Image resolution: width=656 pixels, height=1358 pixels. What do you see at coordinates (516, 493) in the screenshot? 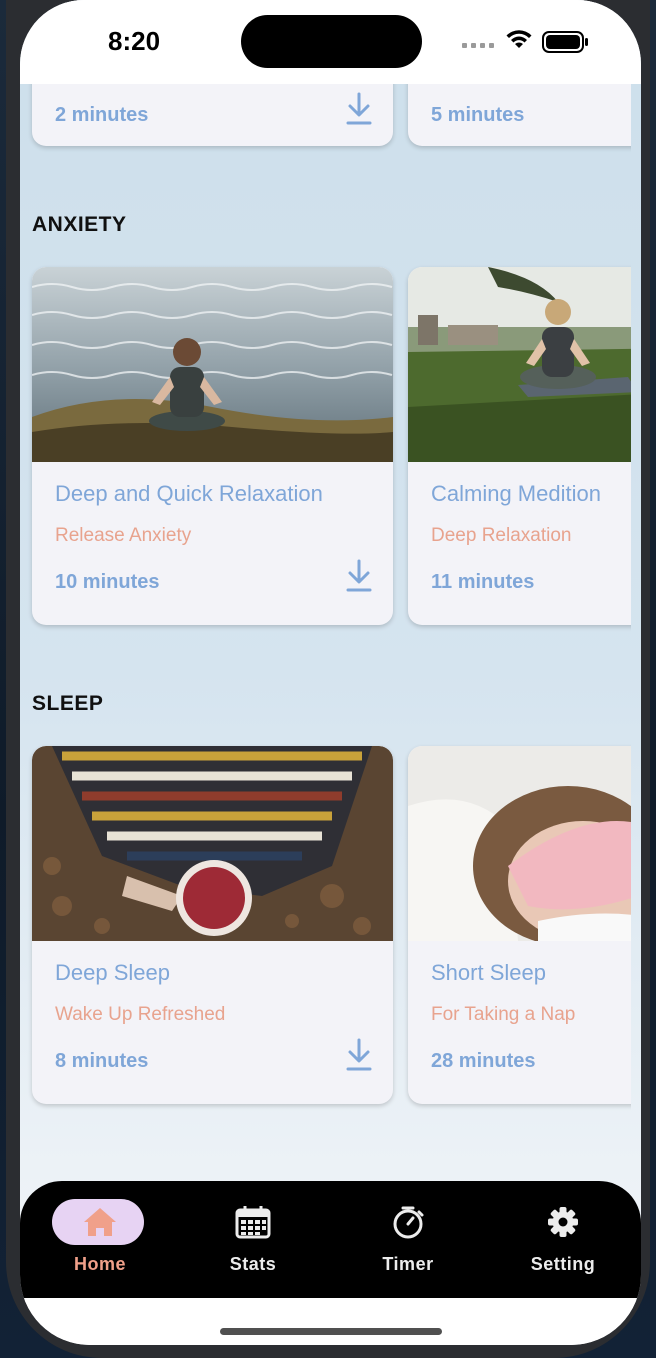
I see `card-title: Calming Medition` at bounding box center [516, 493].